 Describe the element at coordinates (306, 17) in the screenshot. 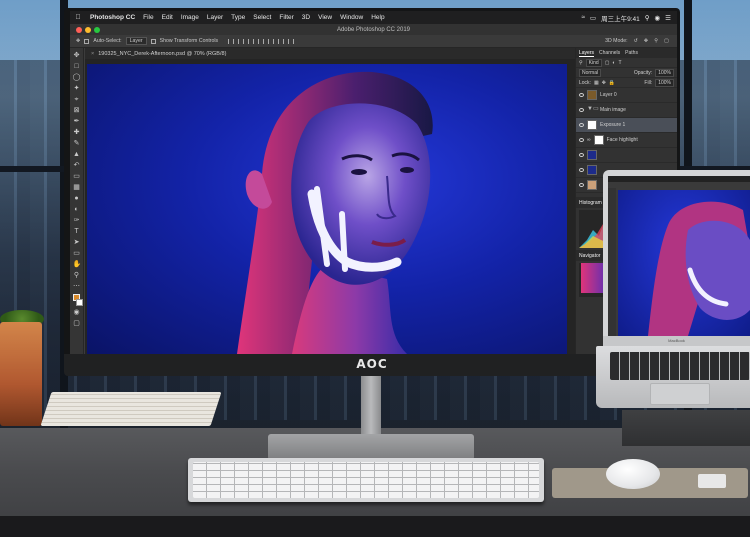

I see `menu-3d: 3D` at that location.